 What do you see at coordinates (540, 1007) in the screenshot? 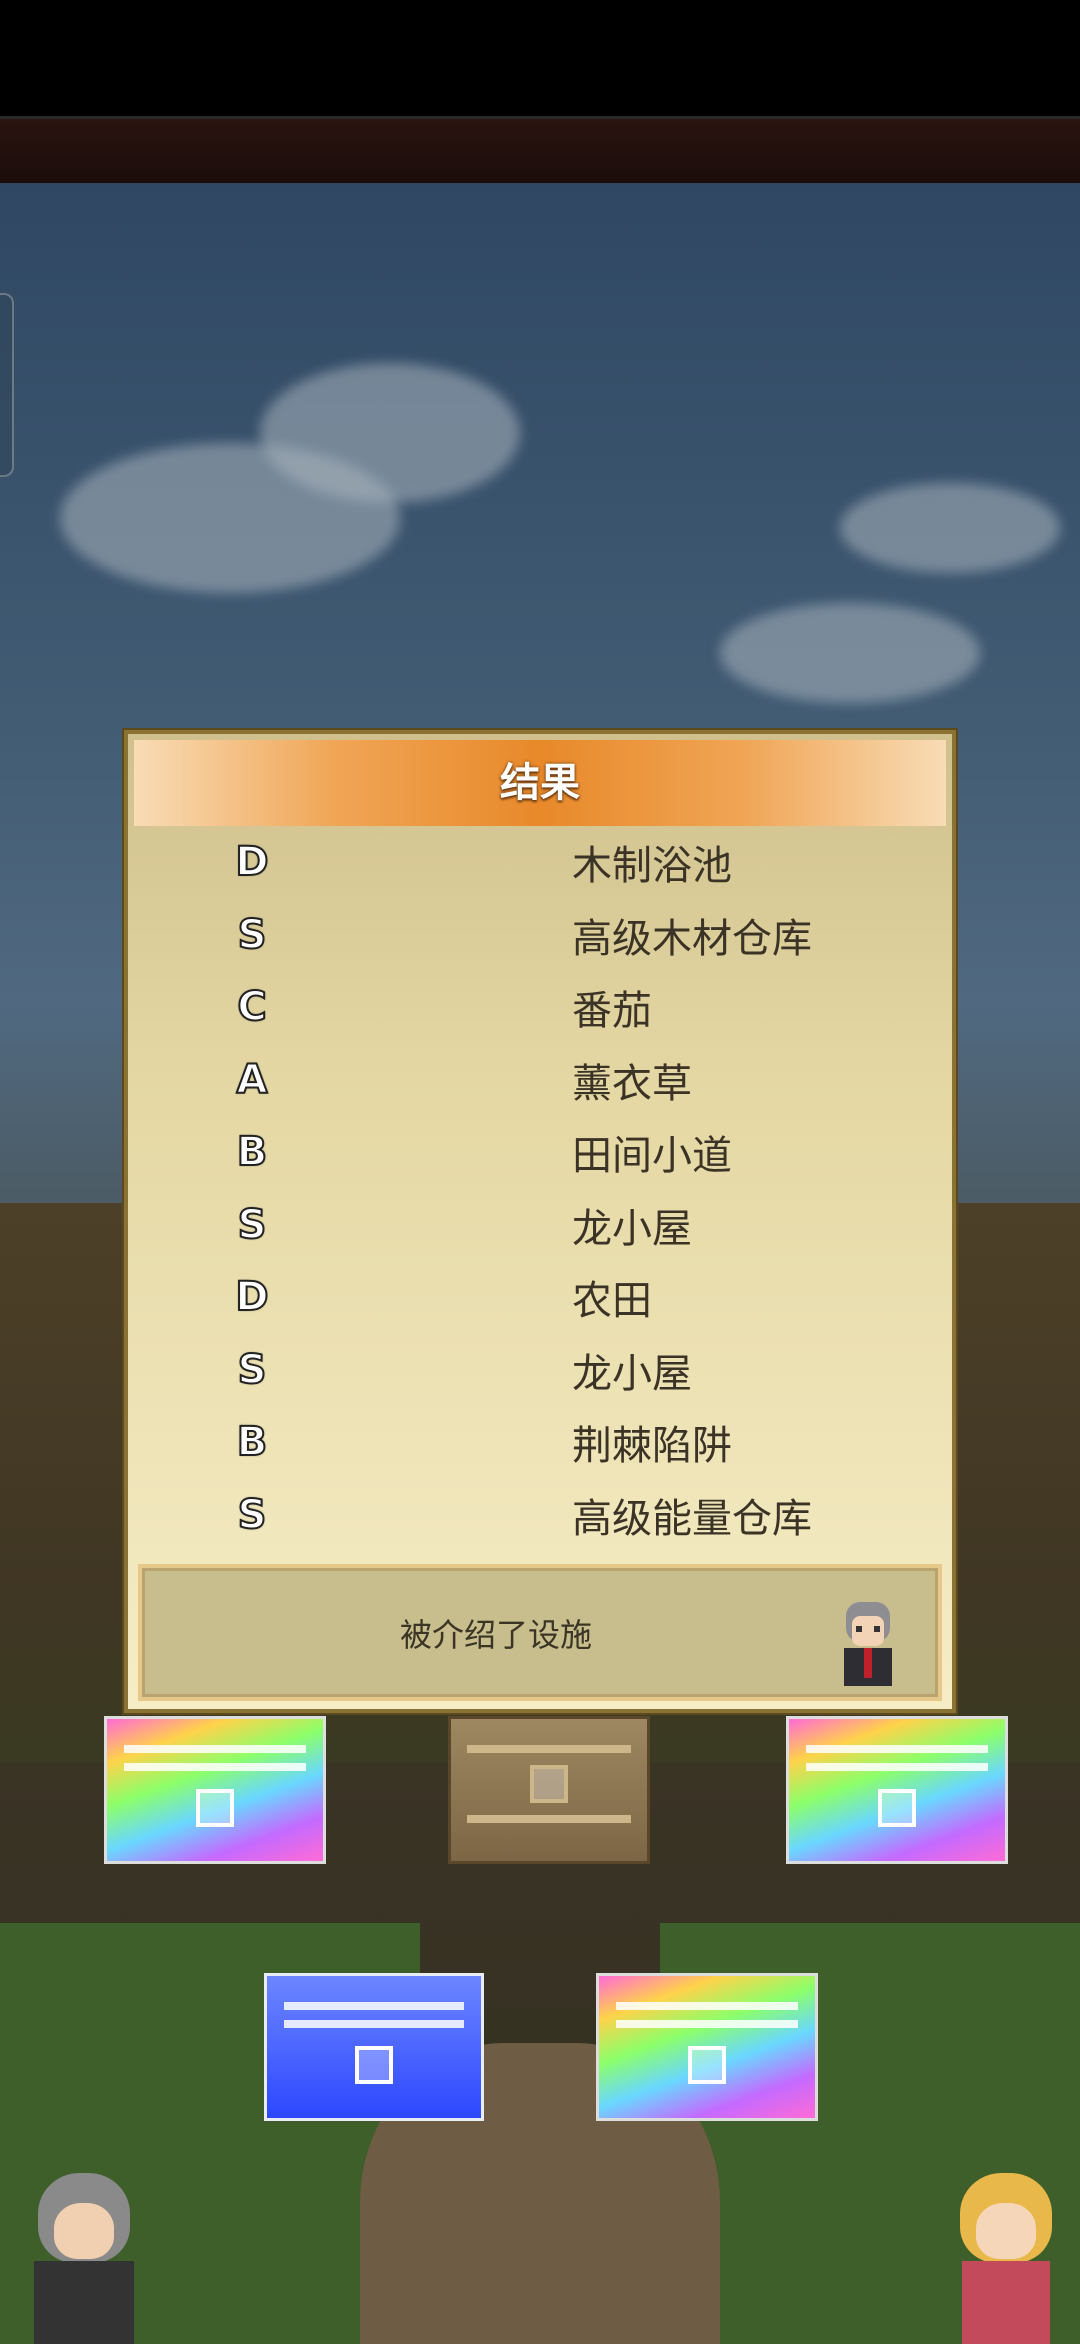
I see `result-row: C 番茄` at bounding box center [540, 1007].